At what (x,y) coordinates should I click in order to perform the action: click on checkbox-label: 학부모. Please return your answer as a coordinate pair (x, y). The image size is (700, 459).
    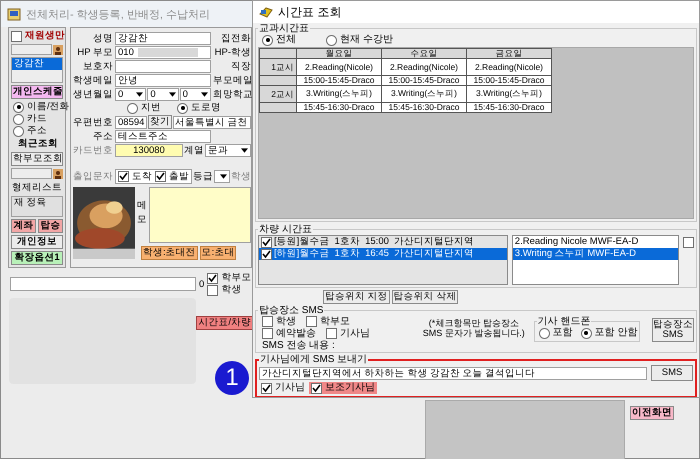
    Looking at the image, I should click on (236, 278).